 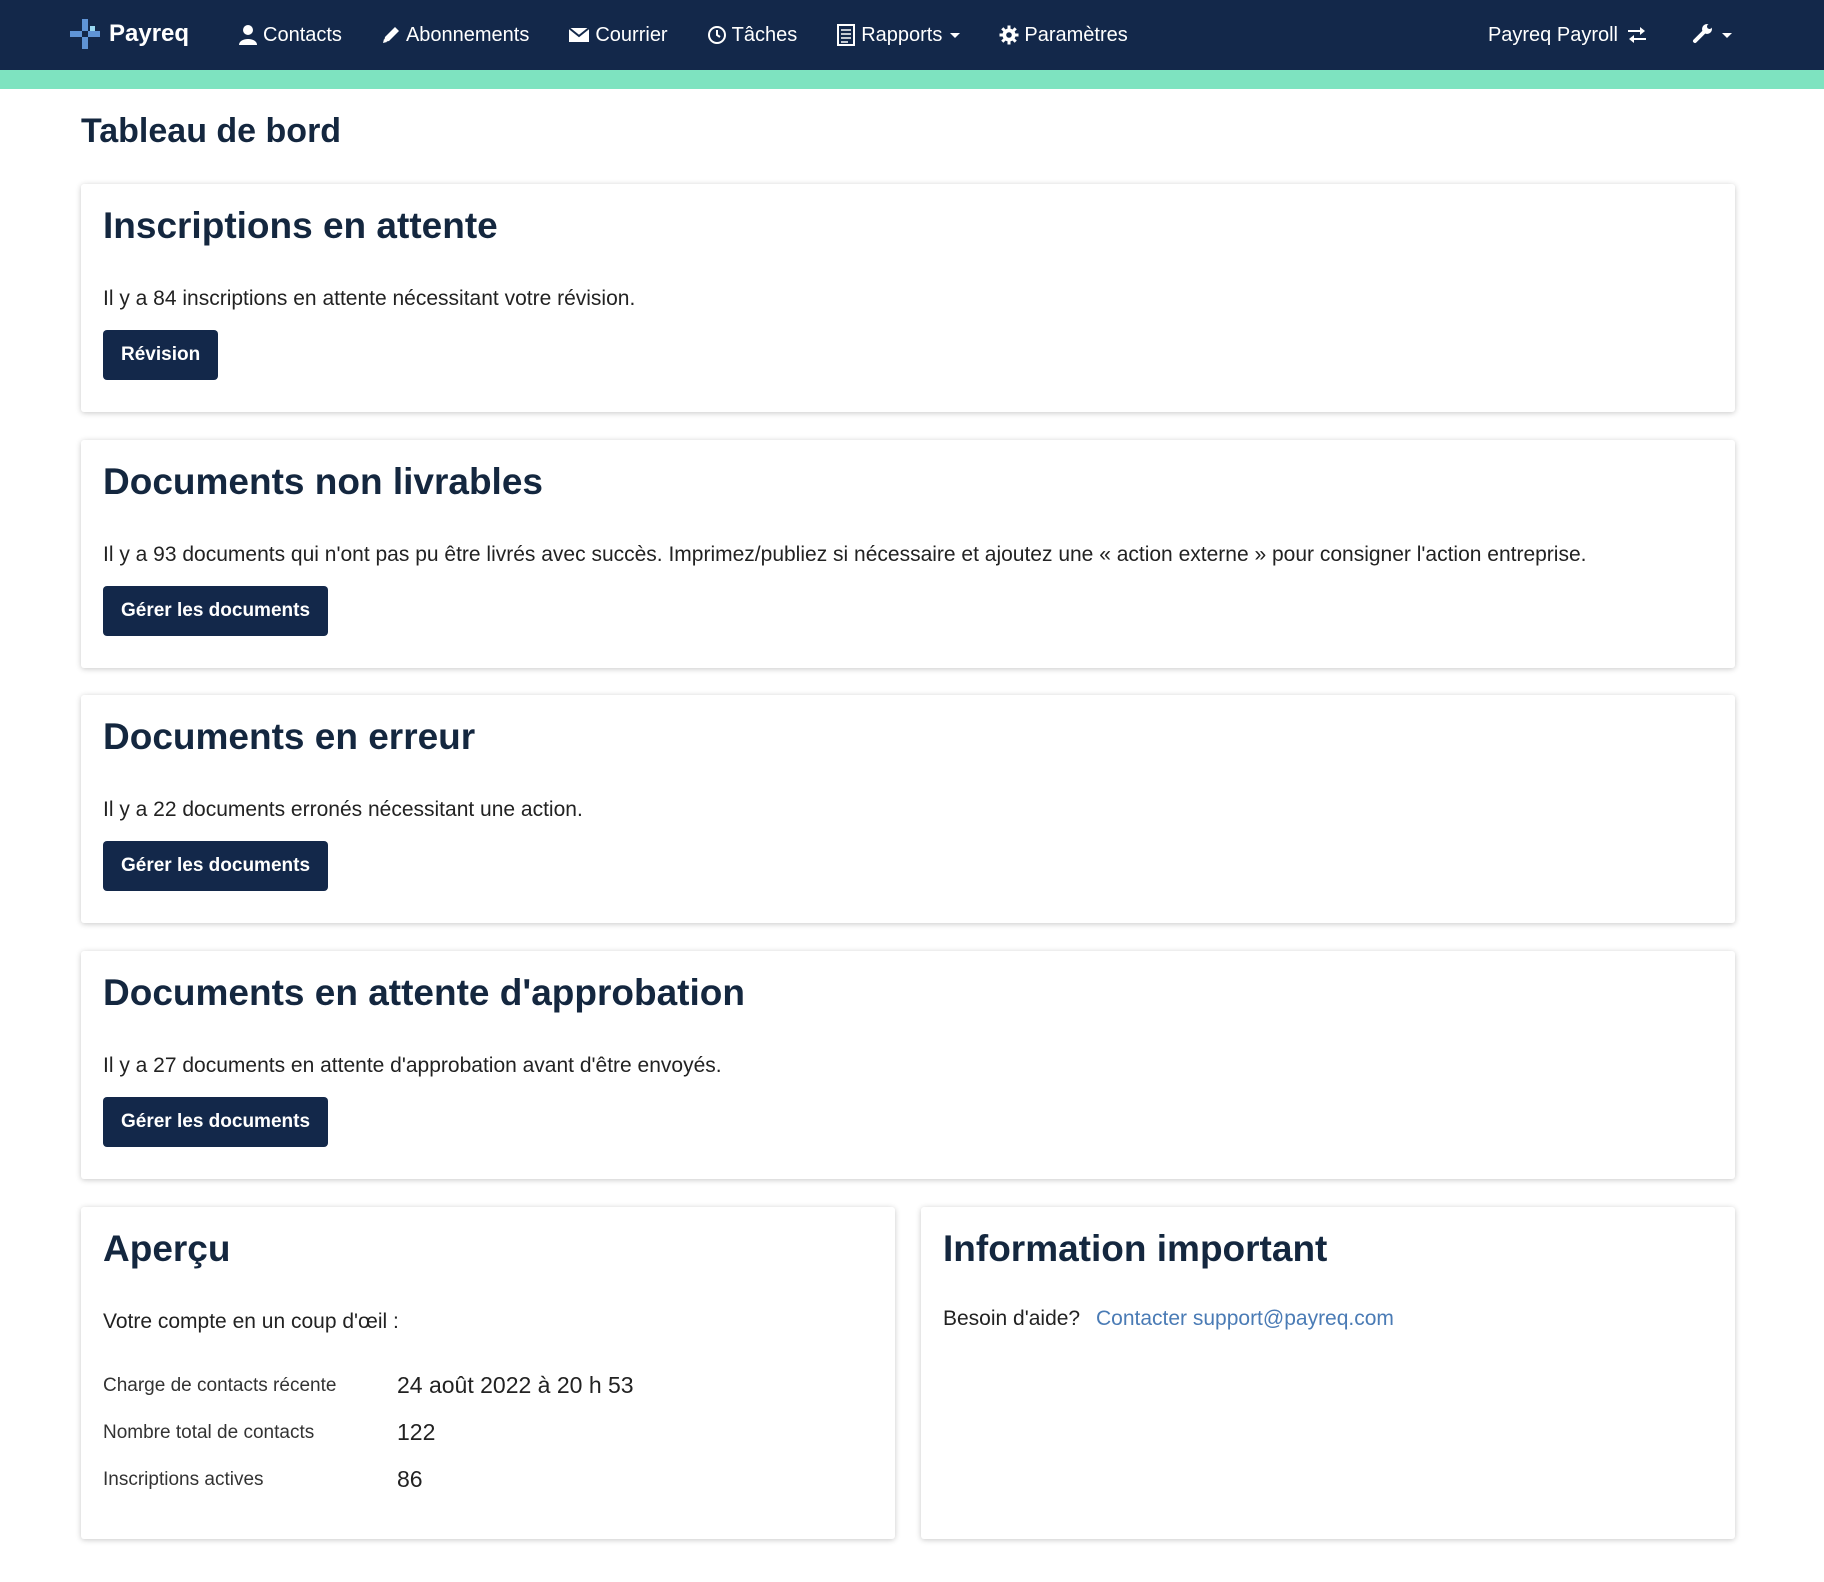 What do you see at coordinates (302, 34) in the screenshot?
I see `nav-contacts-label: Contacts` at bounding box center [302, 34].